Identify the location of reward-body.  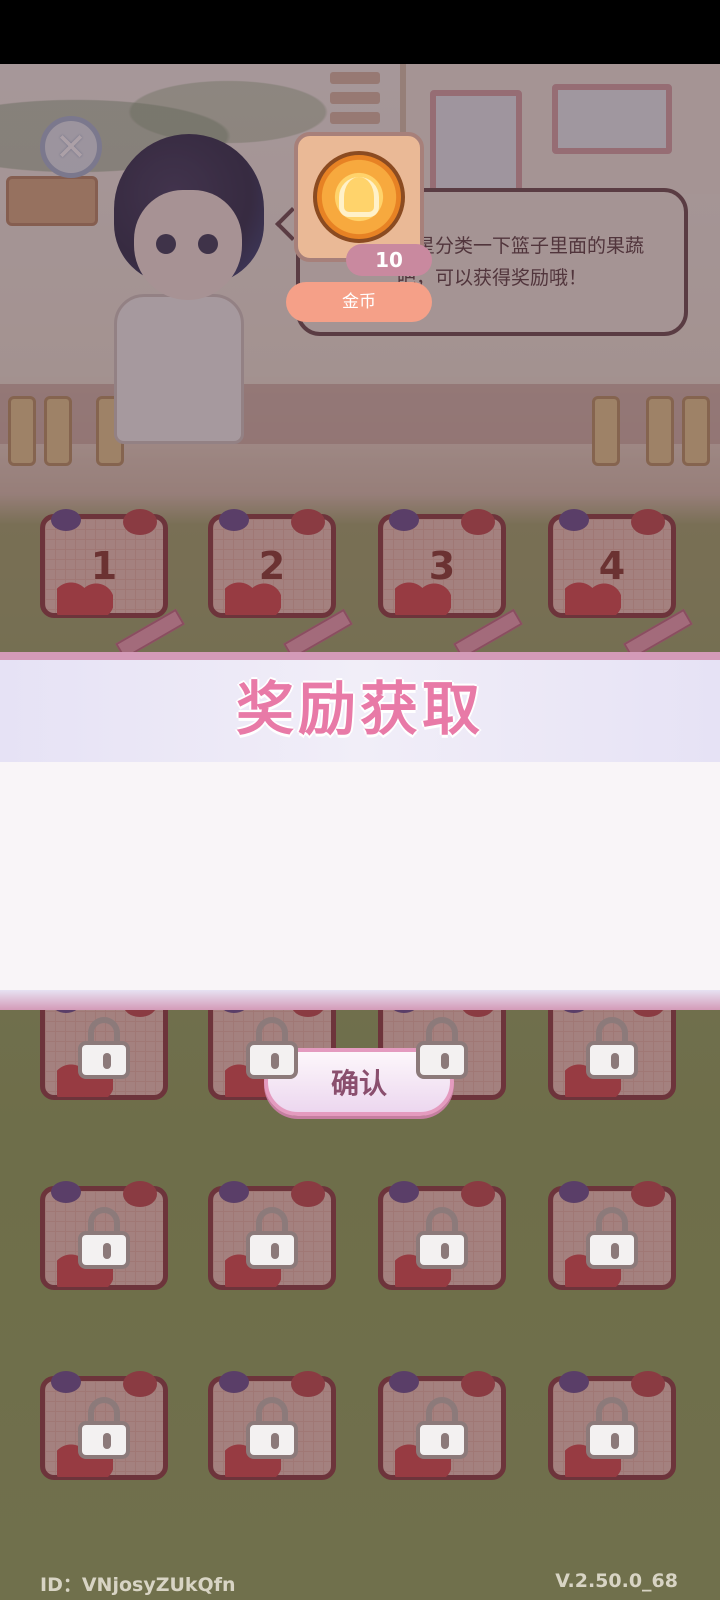
(360, 876).